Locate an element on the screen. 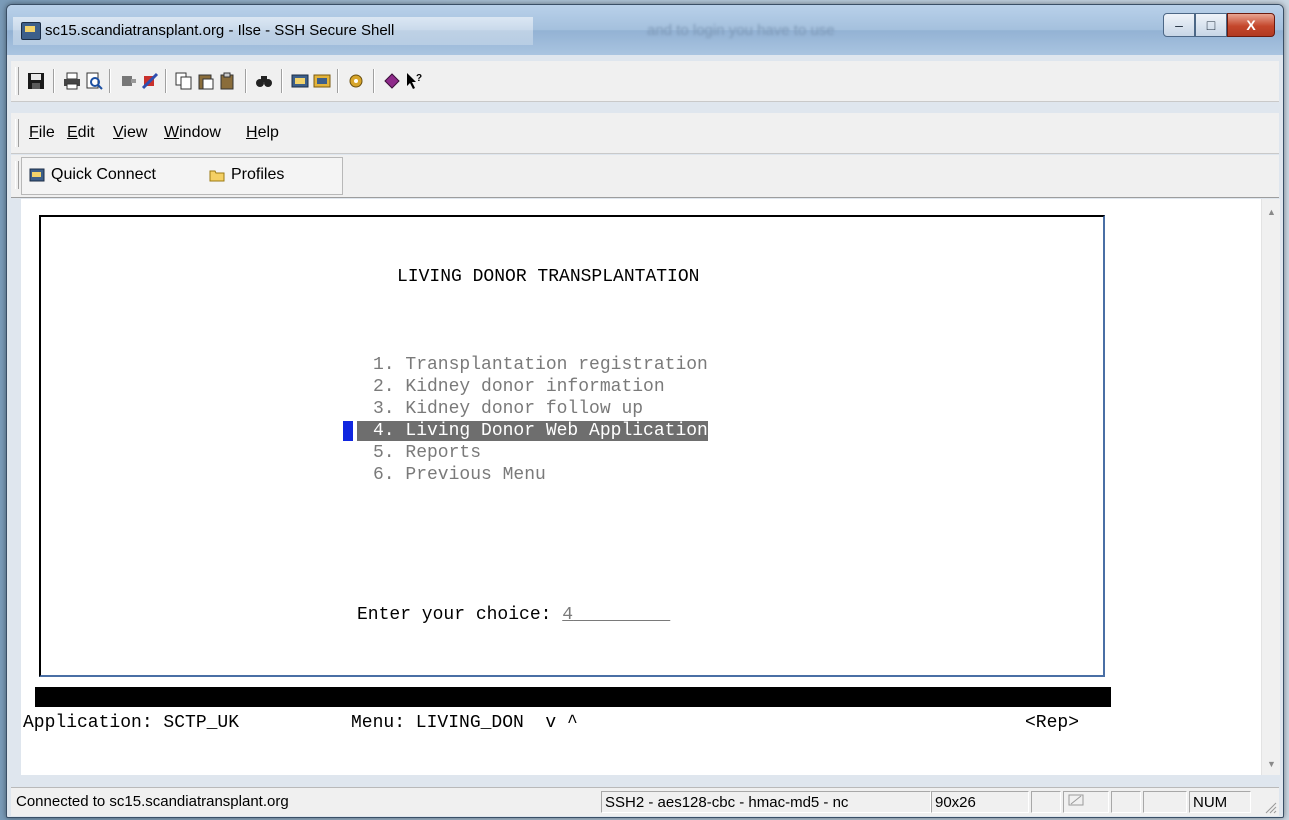 This screenshot has width=1289, height=820. menu-view: View is located at coordinates (130, 133).